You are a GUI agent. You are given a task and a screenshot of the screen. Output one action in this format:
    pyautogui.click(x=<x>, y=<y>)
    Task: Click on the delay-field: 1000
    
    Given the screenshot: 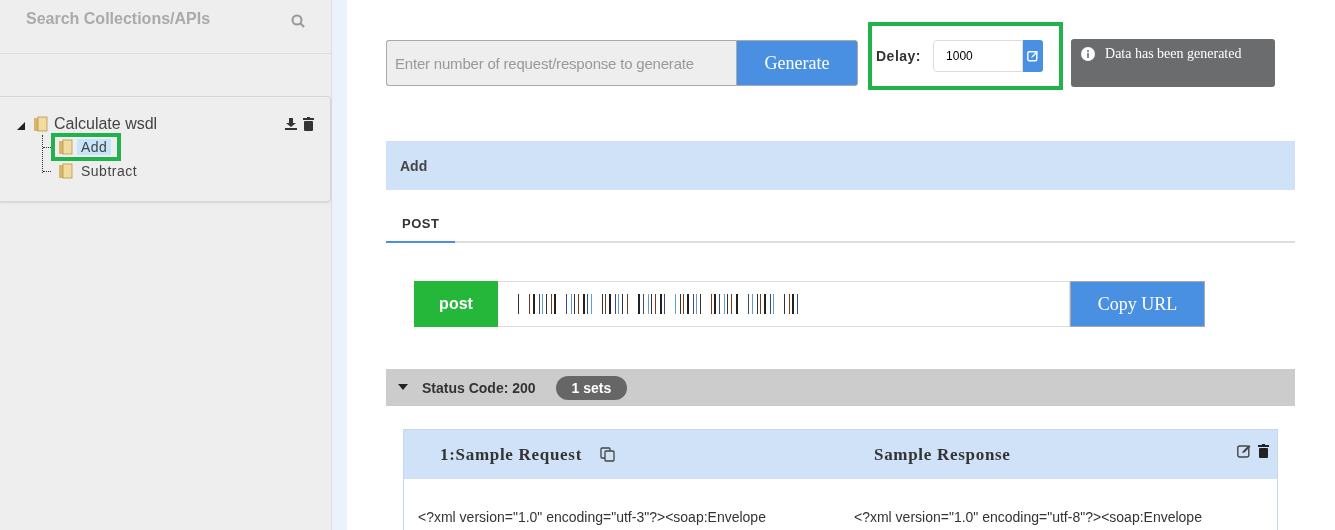 What is the action you would take?
    pyautogui.click(x=978, y=56)
    